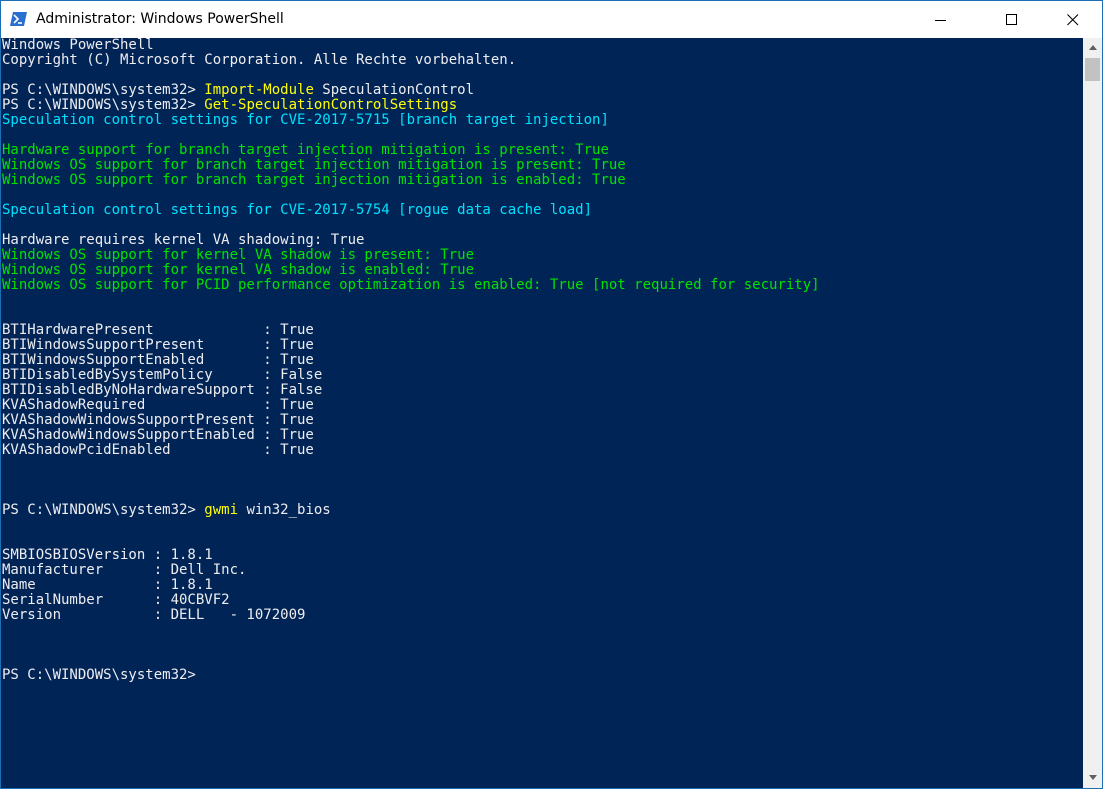  Describe the element at coordinates (1092, 69) in the screenshot. I see `scrollbar-thumb` at that location.